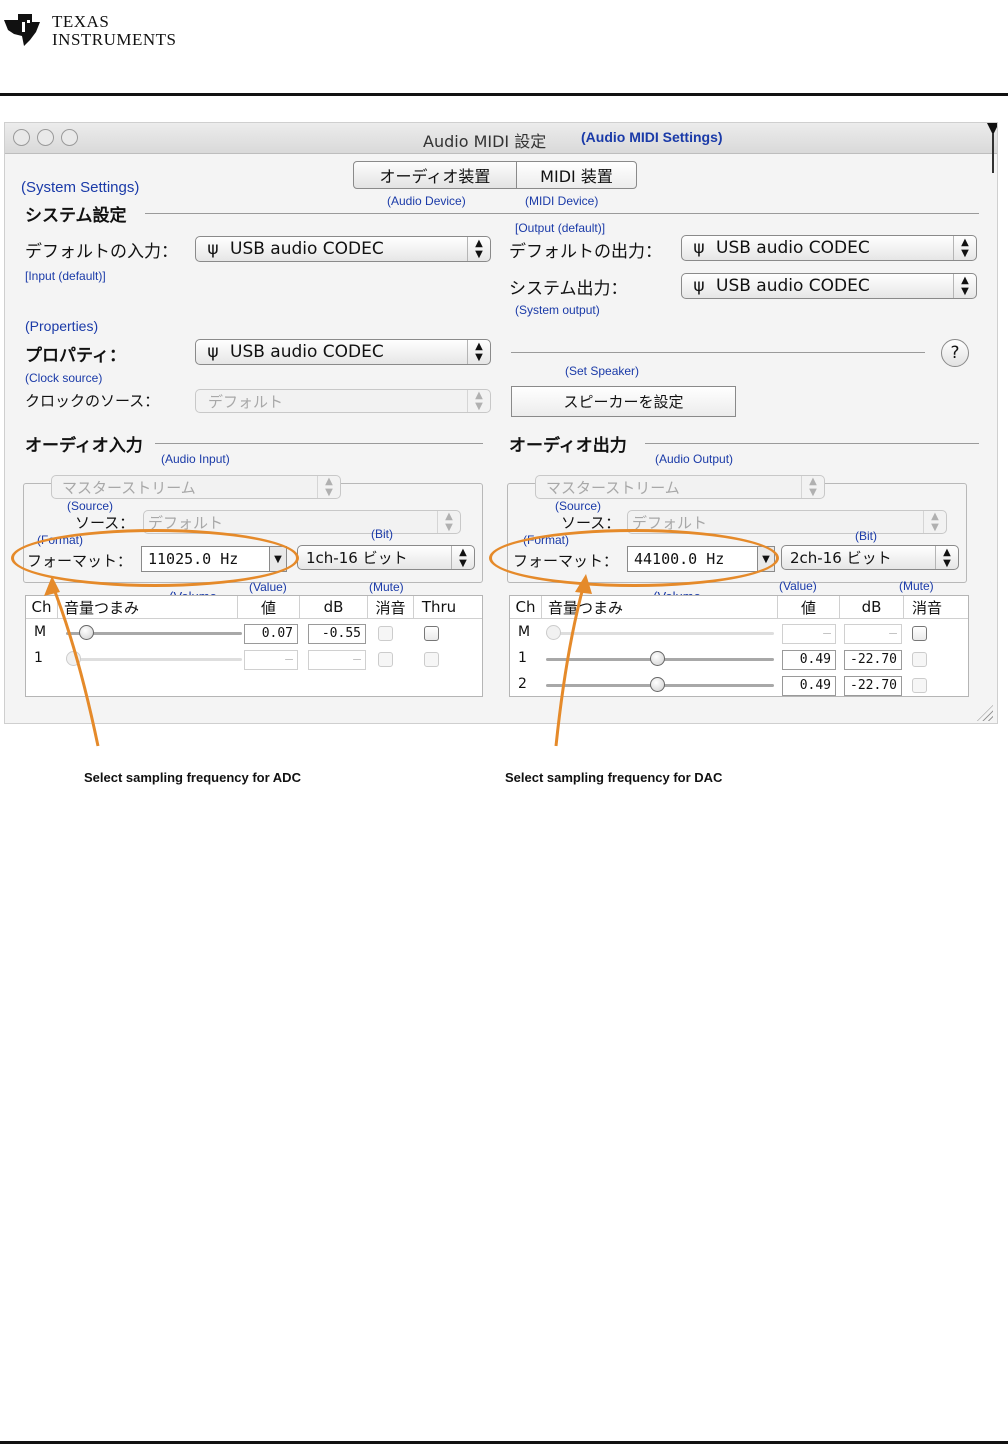 This screenshot has width=1008, height=1445. I want to click on annotation-arrows, so click(318, 660).